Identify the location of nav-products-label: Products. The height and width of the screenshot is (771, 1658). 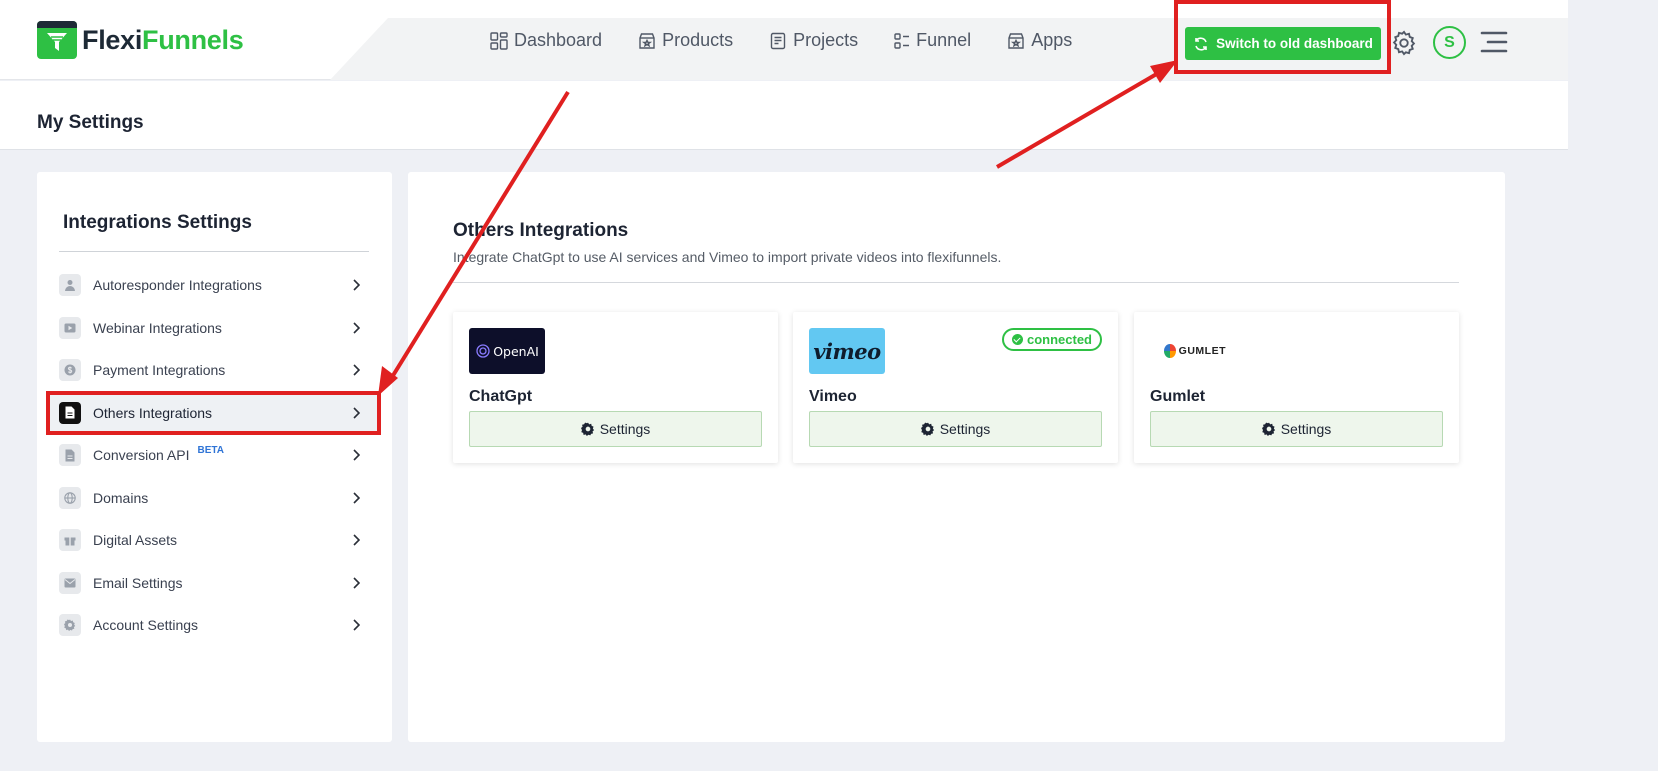
(698, 40).